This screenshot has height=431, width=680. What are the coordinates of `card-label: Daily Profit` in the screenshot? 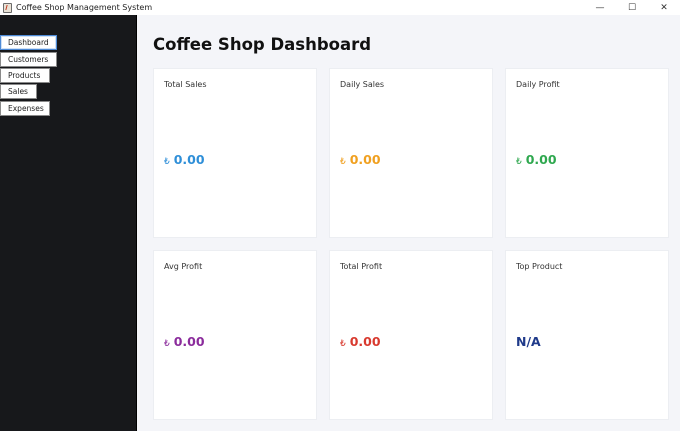 It's located at (538, 84).